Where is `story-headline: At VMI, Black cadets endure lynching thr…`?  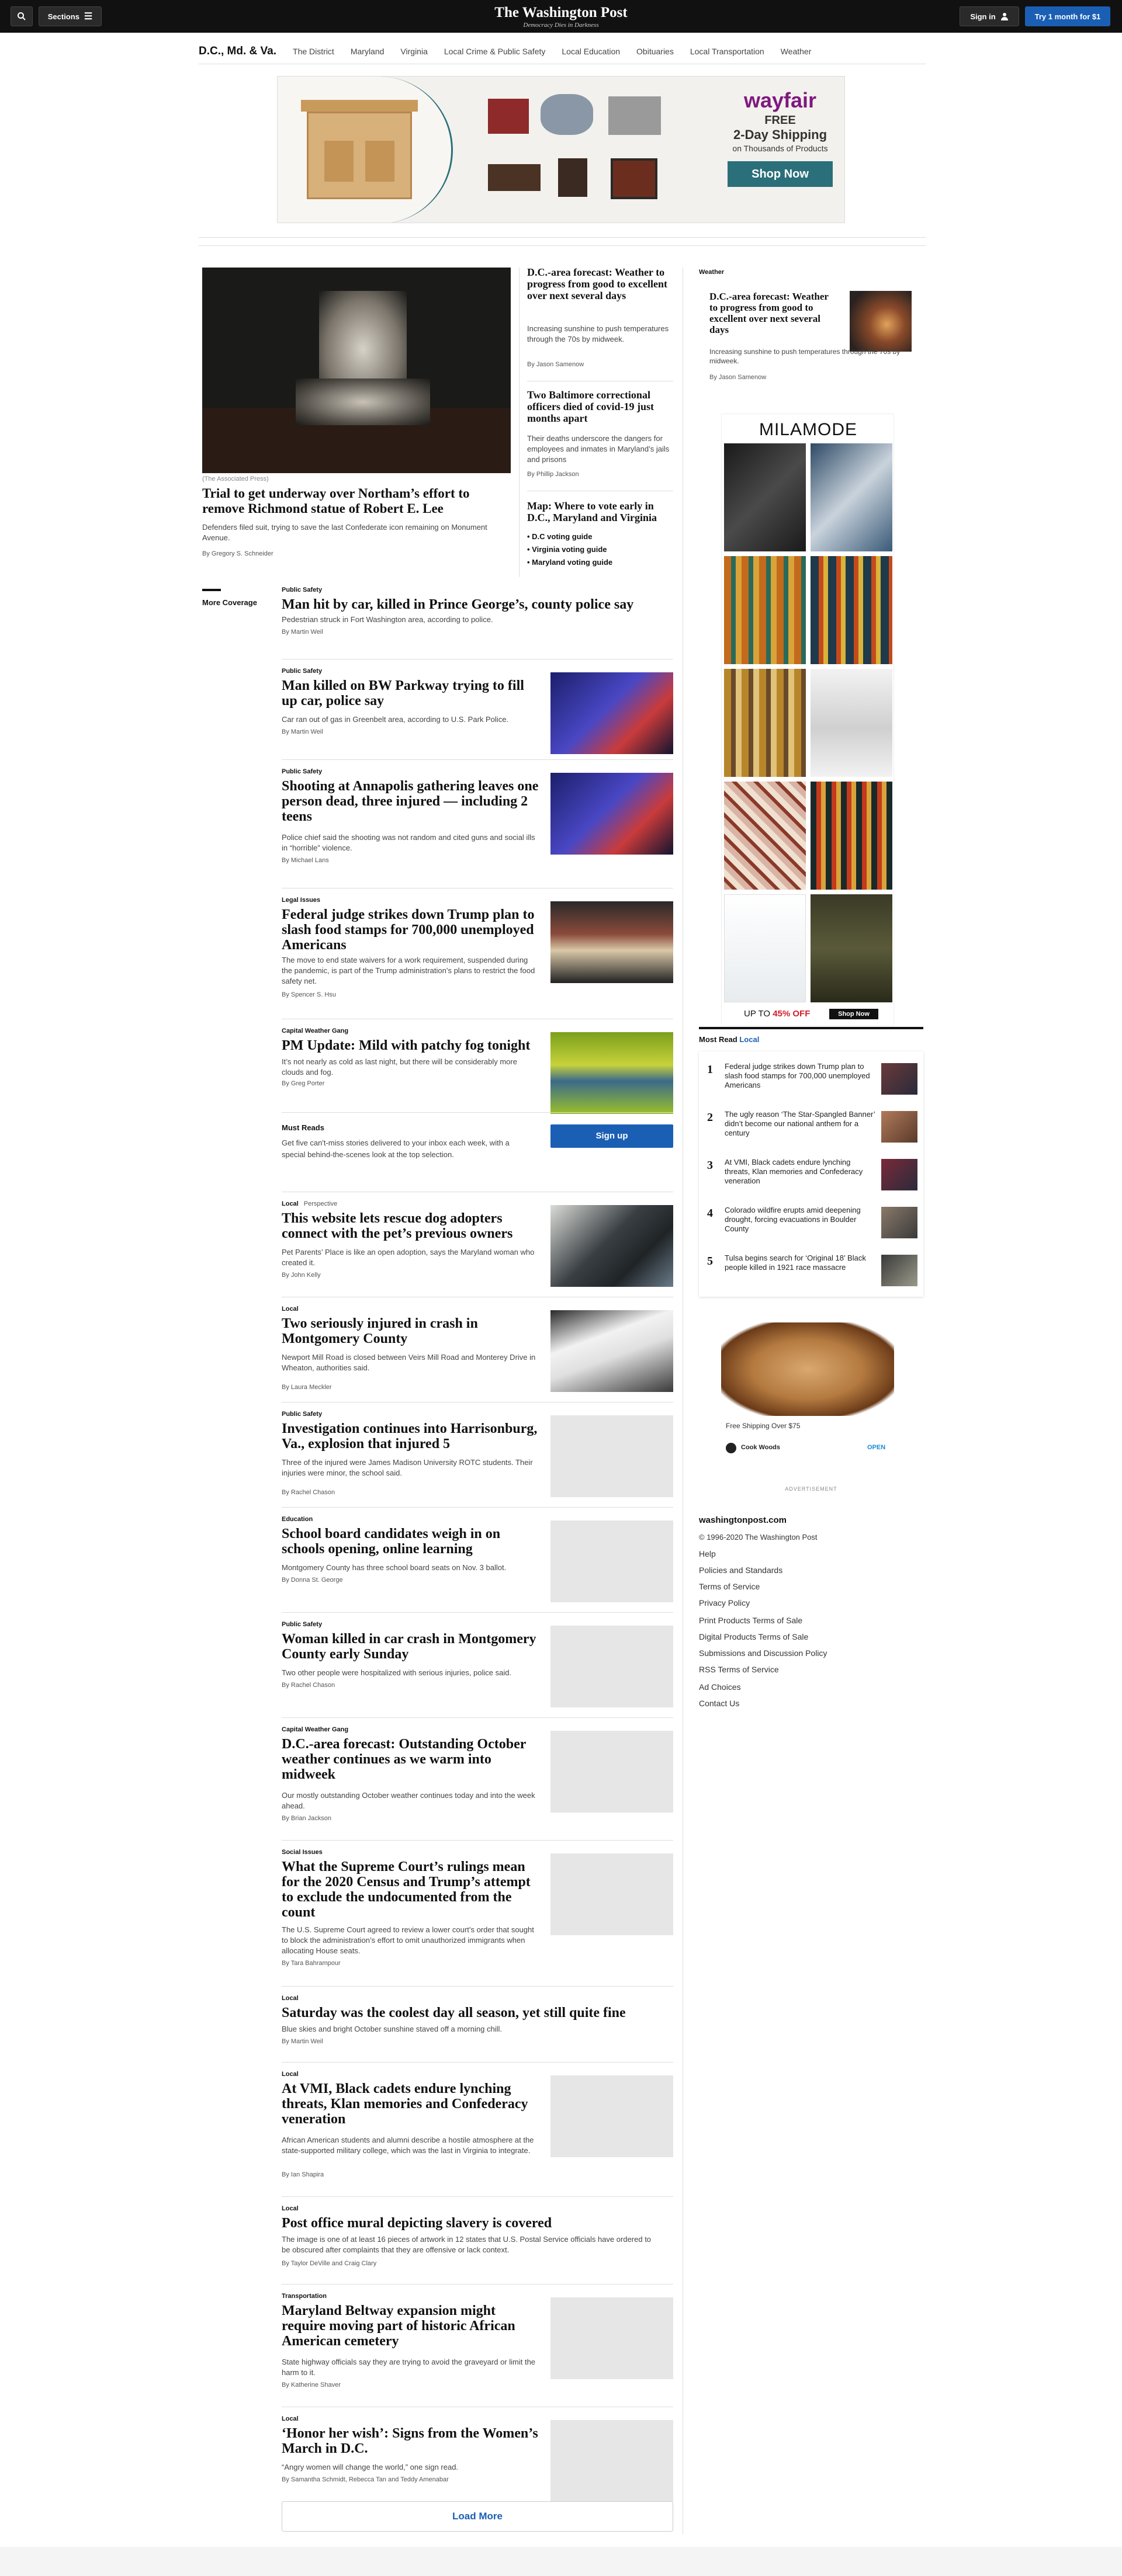
story-headline: At VMI, Black cadets endure lynching thr… is located at coordinates (410, 2104).